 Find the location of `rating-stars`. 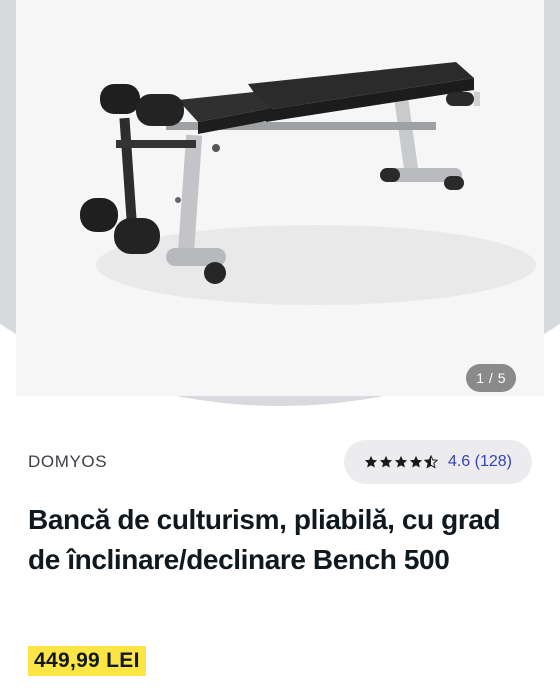

rating-stars is located at coordinates (401, 462).